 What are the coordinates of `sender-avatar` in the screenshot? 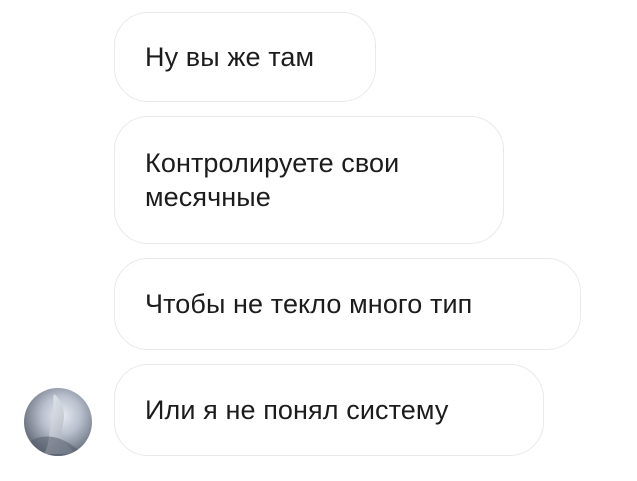 It's located at (58, 422).